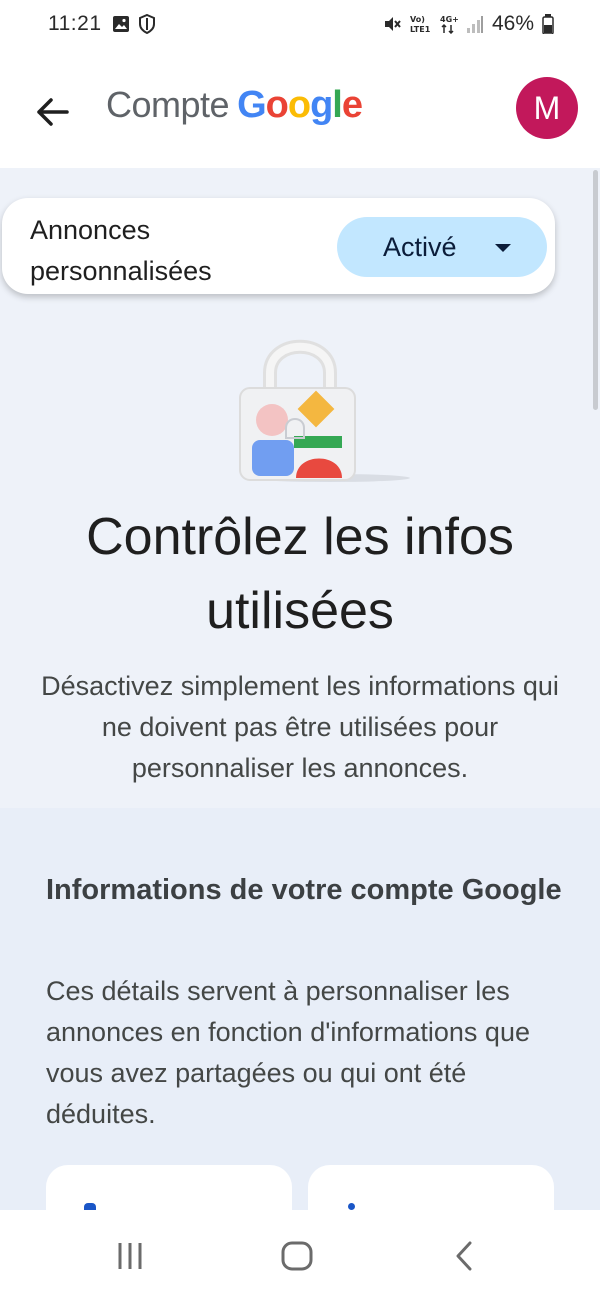 The width and height of the screenshot is (600, 1300). I want to click on google-logo-letter: l, so click(337, 105).